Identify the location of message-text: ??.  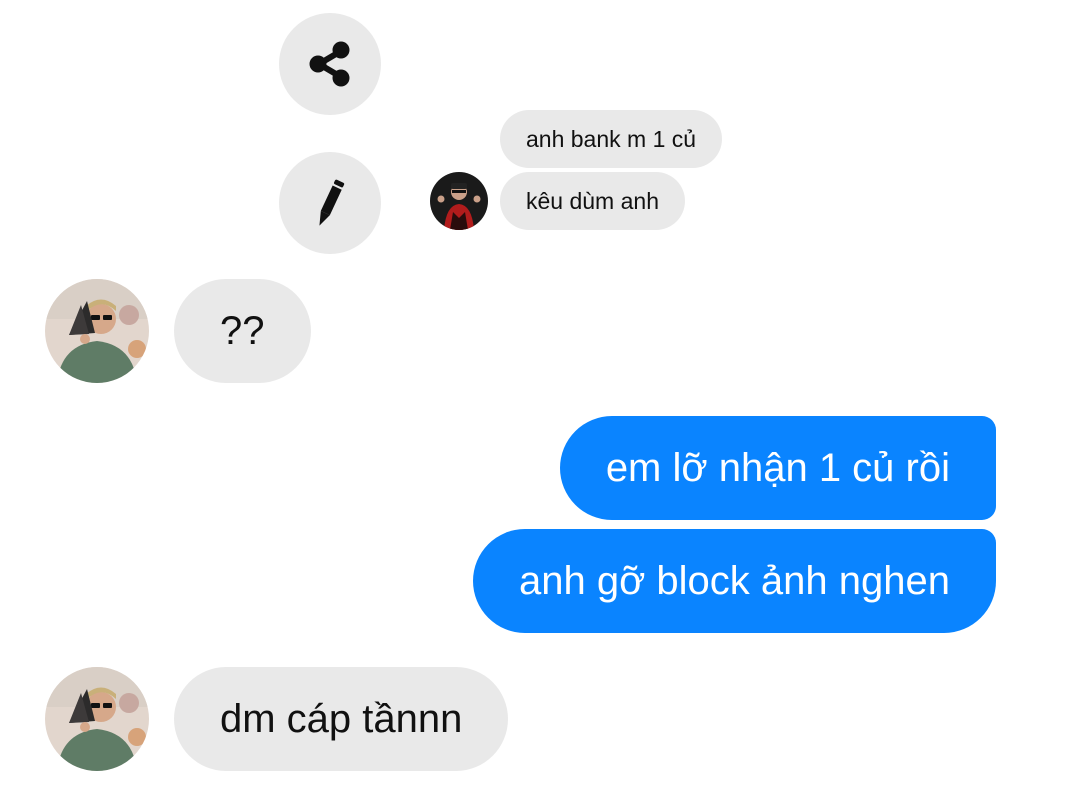
(242, 330).